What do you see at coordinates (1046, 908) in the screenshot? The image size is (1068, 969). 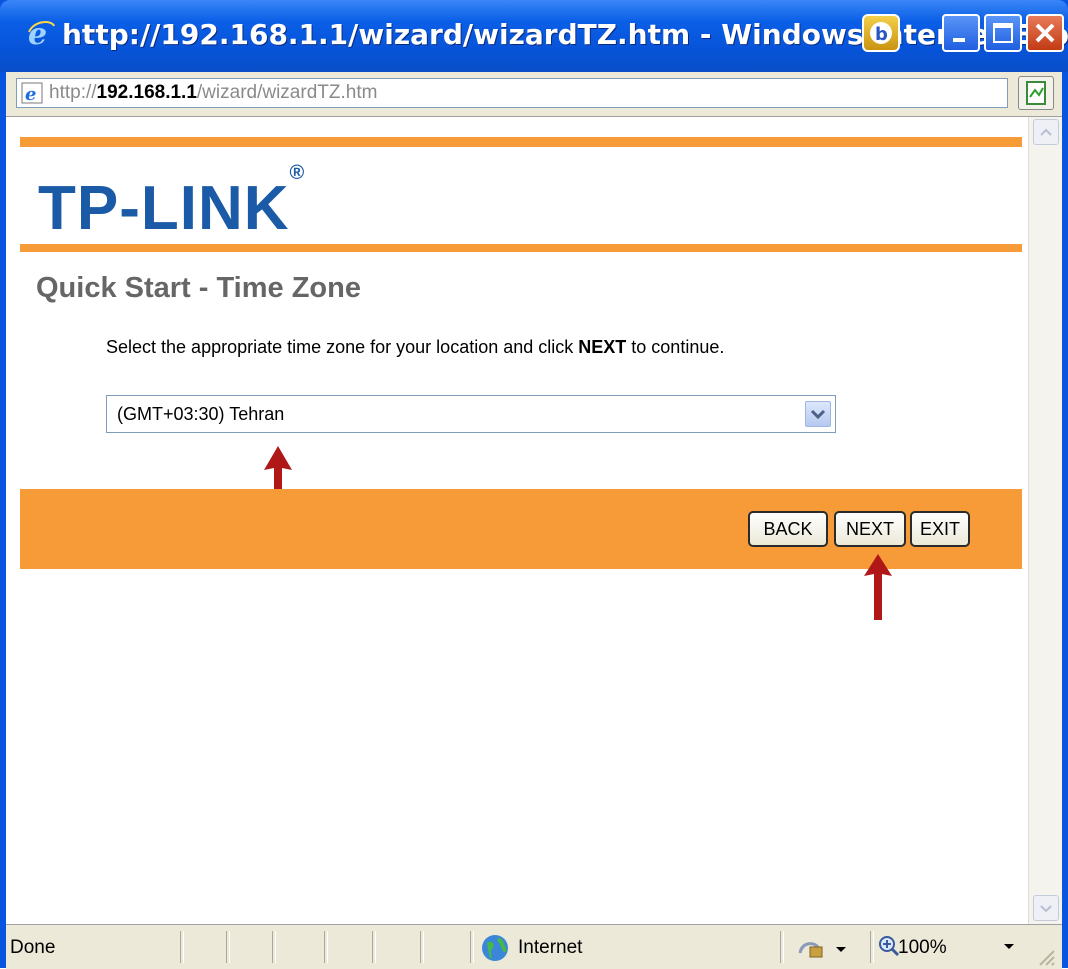 I see `scroll-down-icon` at bounding box center [1046, 908].